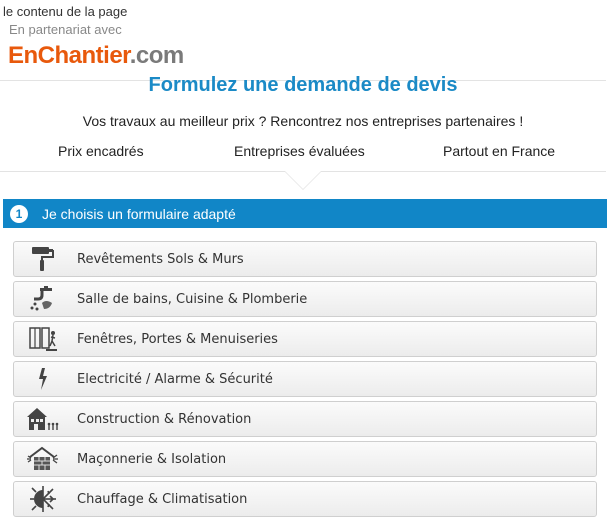 The width and height of the screenshot is (612, 520). What do you see at coordinates (152, 459) in the screenshot?
I see `category-label: Maçonnerie & Isolation` at bounding box center [152, 459].